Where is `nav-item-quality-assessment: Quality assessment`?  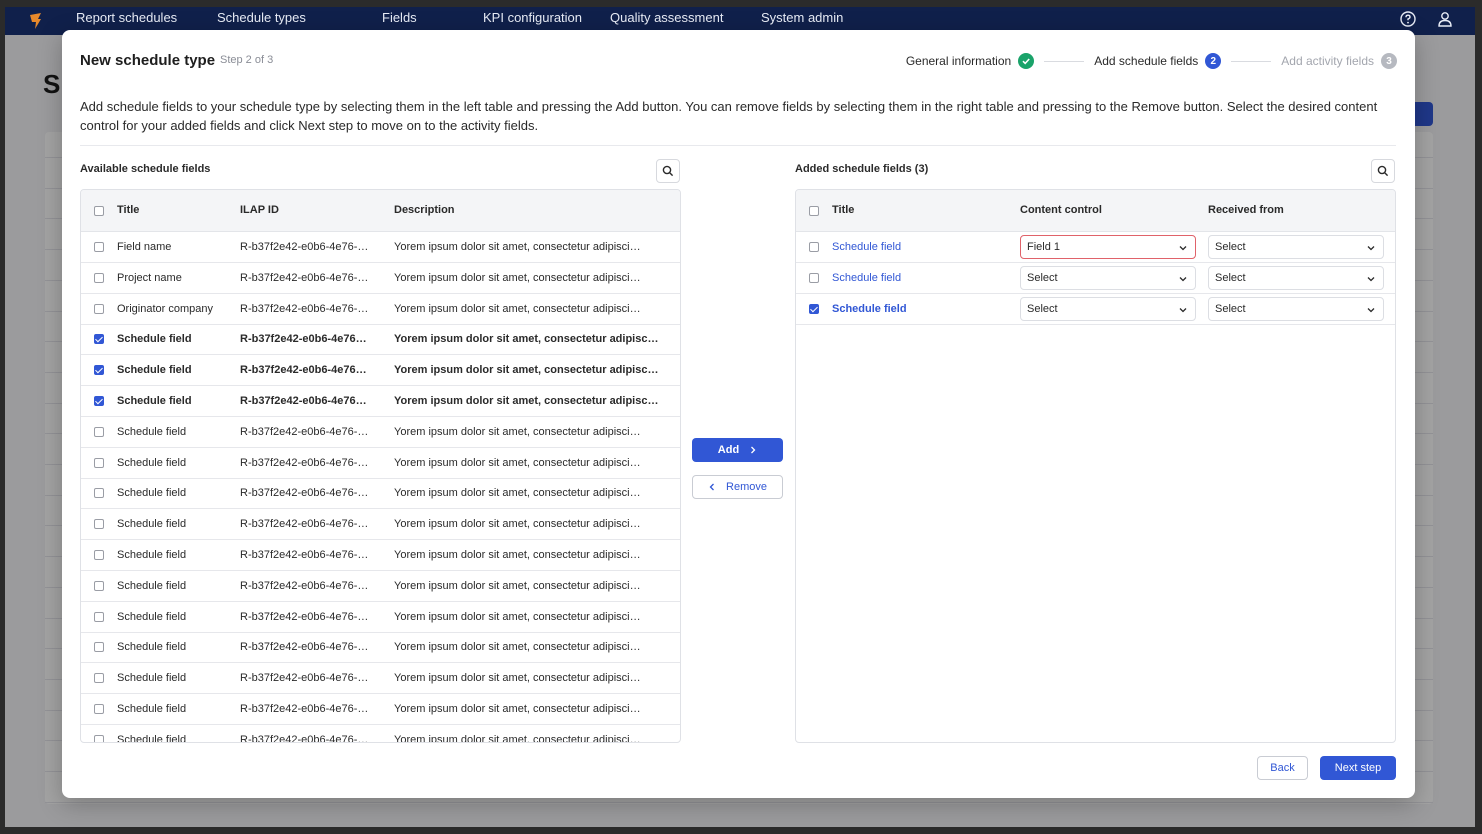
nav-item-quality-assessment: Quality assessment is located at coordinates (666, 17).